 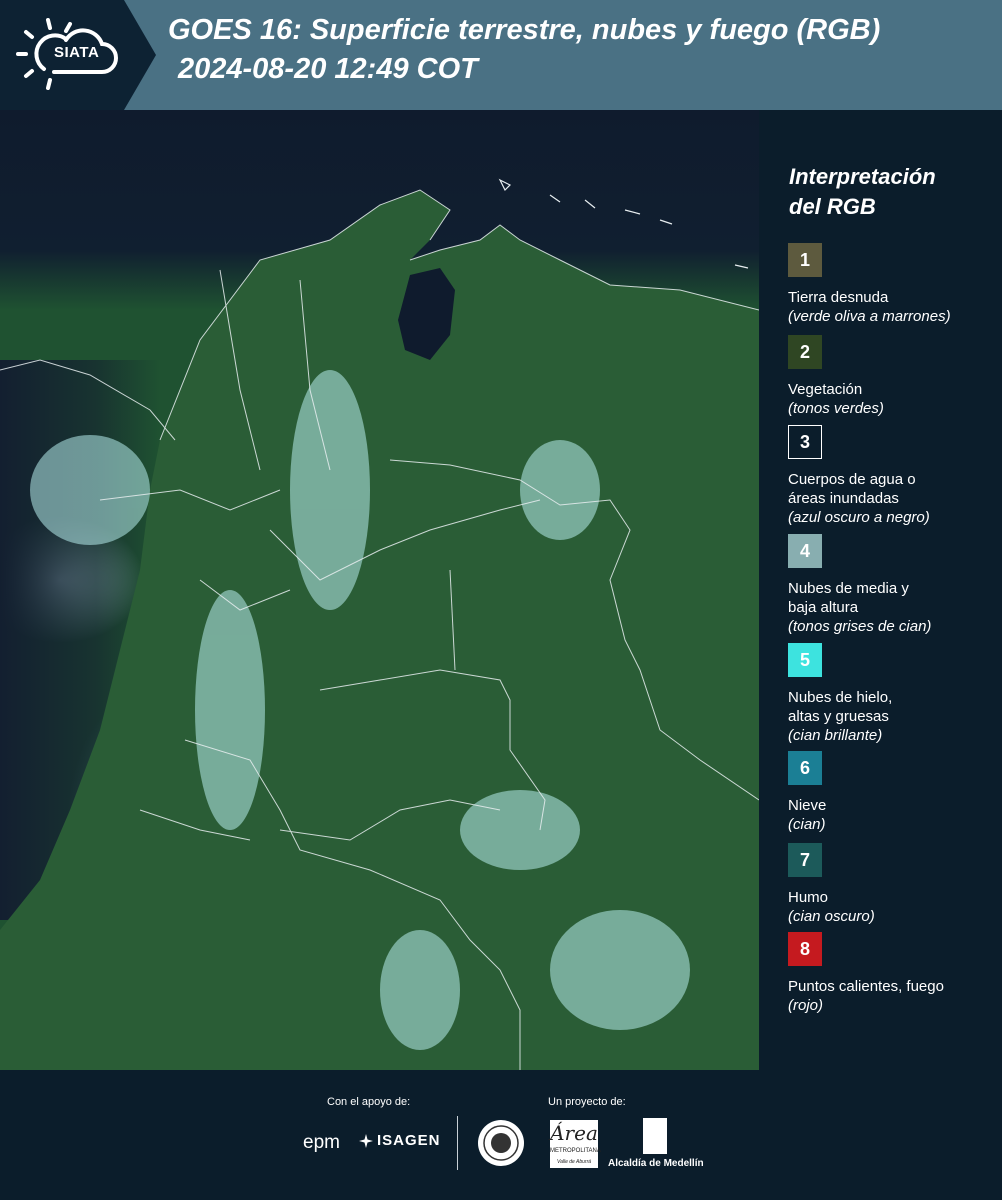 I want to click on legend-hint: (cian brillante), so click(x=835, y=735).